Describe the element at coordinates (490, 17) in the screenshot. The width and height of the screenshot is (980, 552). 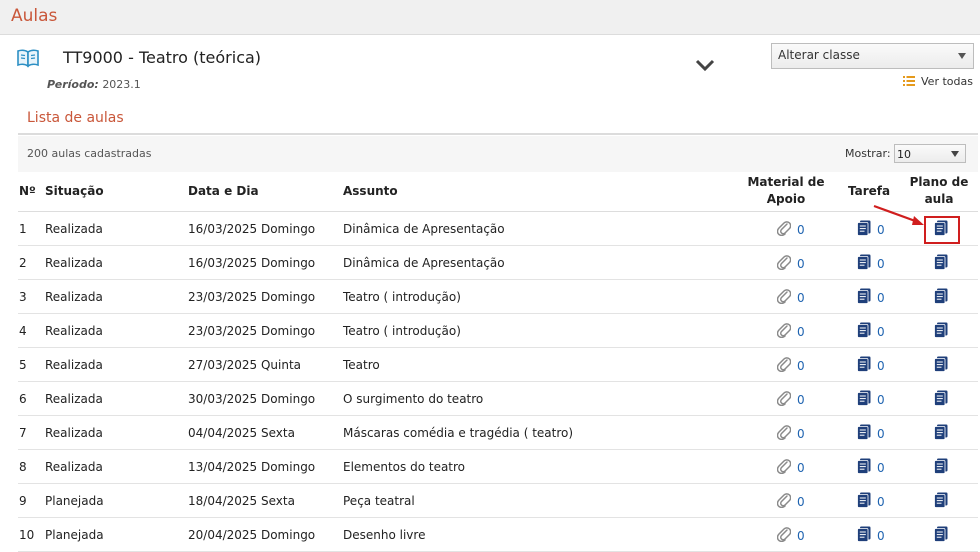
I see `top-bar: Aulas` at that location.